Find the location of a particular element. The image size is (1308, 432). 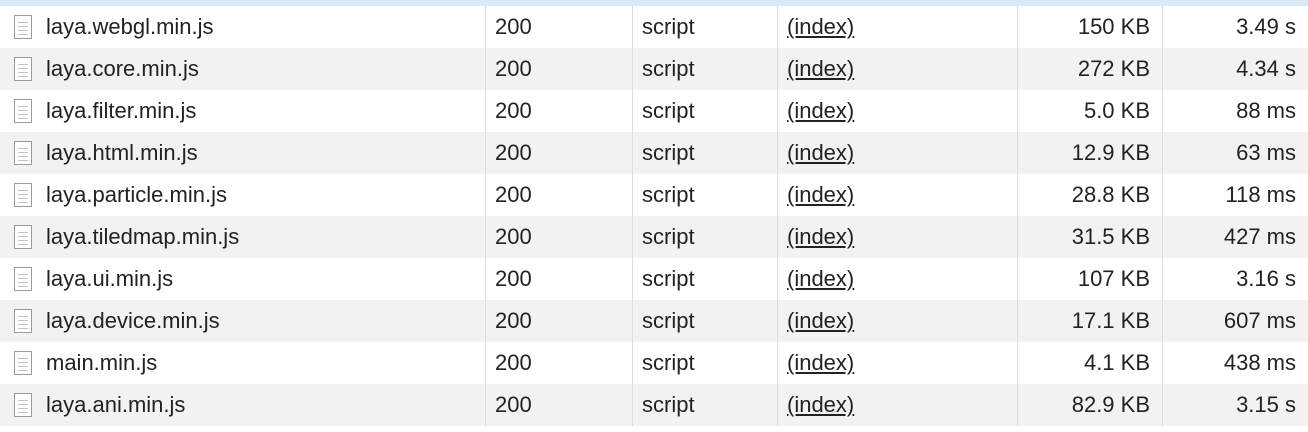

request-size: 12.9 KB is located at coordinates (1110, 152).